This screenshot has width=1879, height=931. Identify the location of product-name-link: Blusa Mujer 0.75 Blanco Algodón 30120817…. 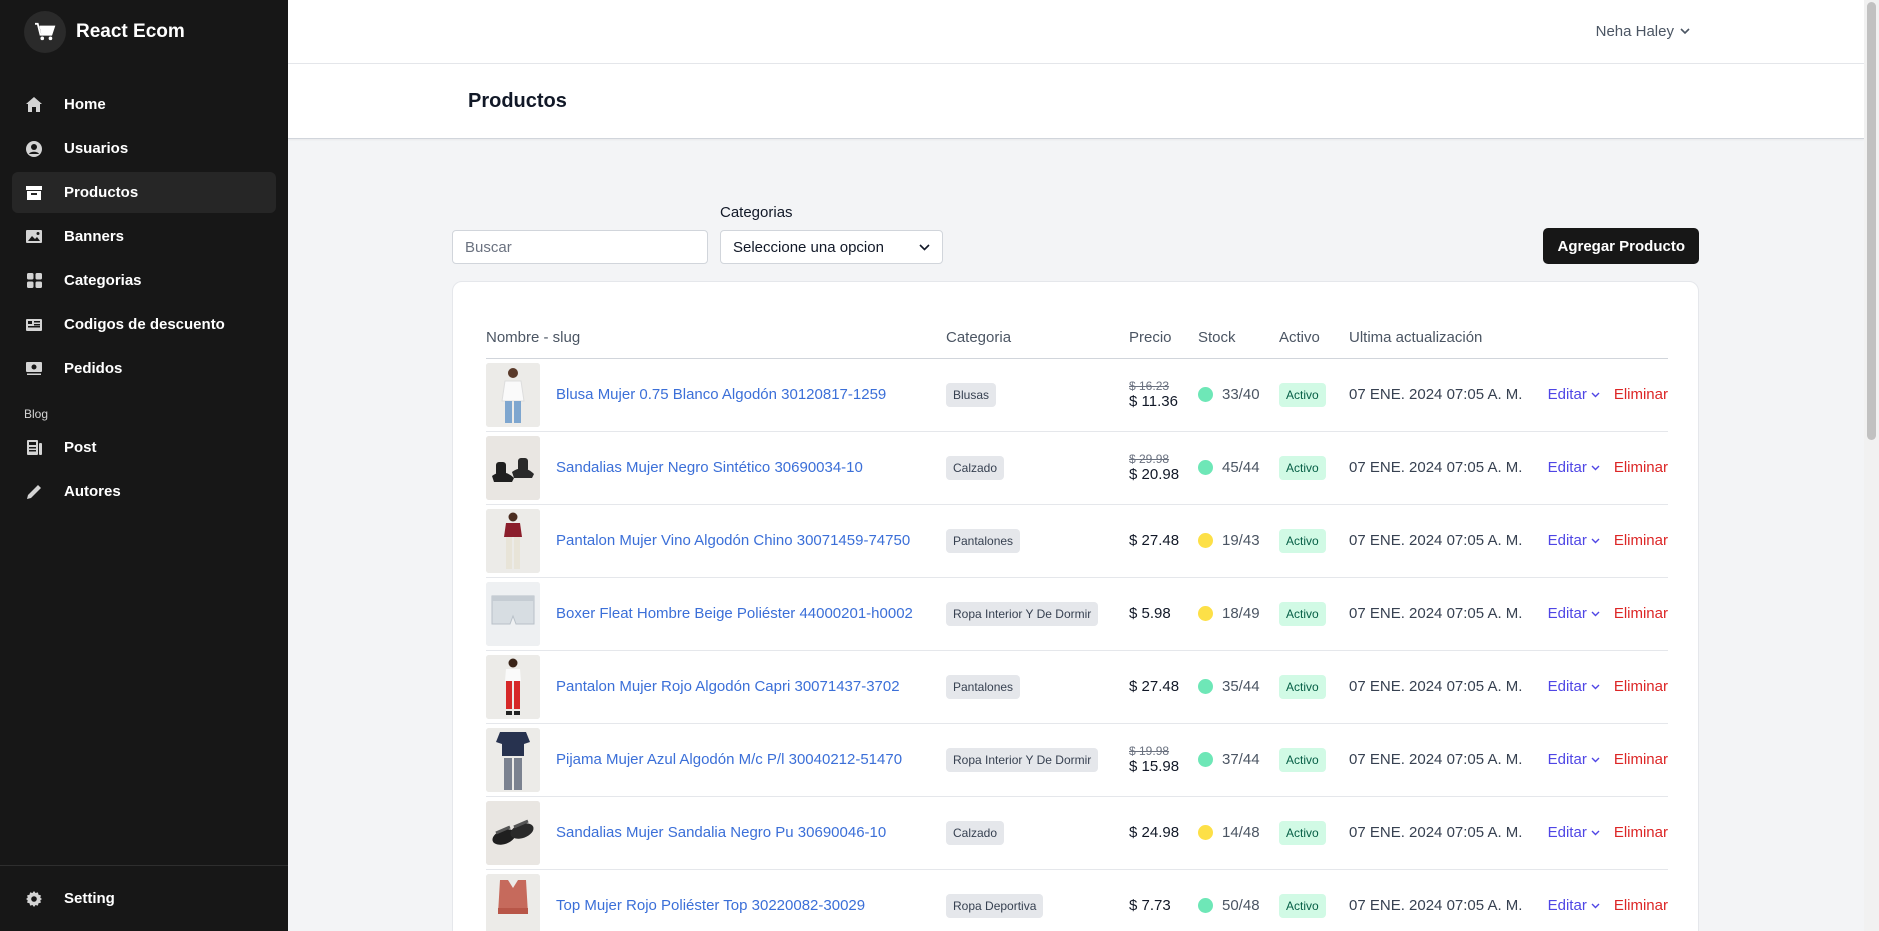
(721, 394).